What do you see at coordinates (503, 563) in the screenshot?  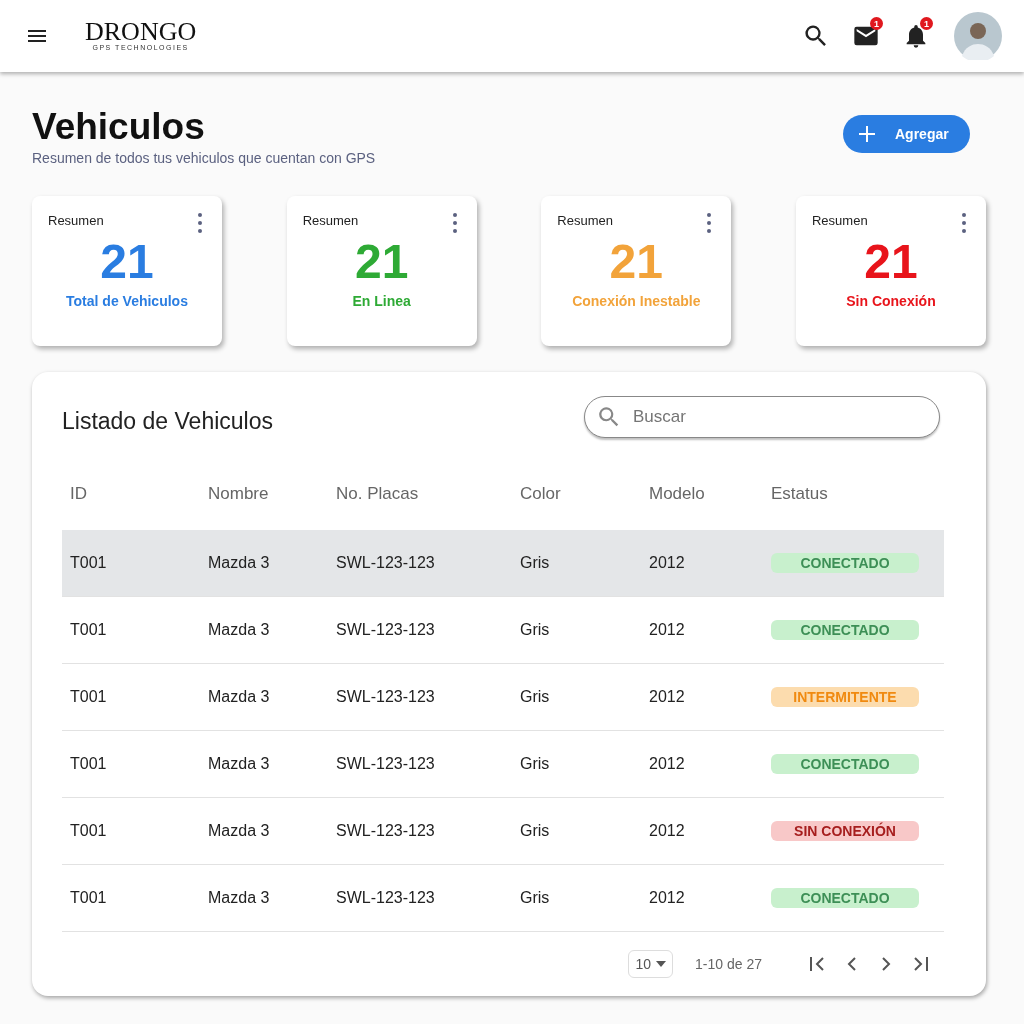 I see `table-row: T001 Mazda 3 SWL-123-123 Gris 2012 CONECTADO` at bounding box center [503, 563].